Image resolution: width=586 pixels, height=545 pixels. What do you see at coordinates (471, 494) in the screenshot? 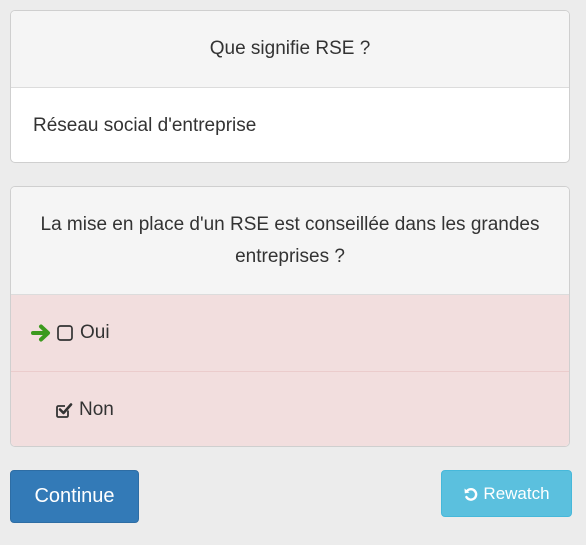
I see `undo-icon` at bounding box center [471, 494].